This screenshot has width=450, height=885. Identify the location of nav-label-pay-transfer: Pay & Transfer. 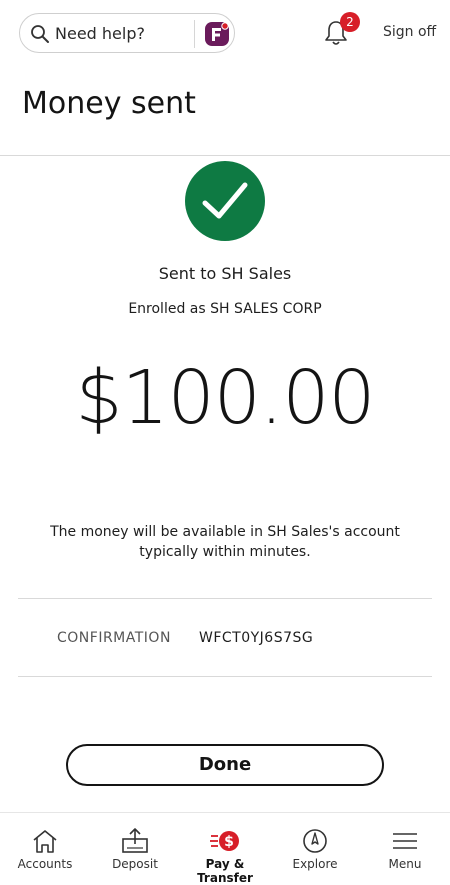
(225, 871).